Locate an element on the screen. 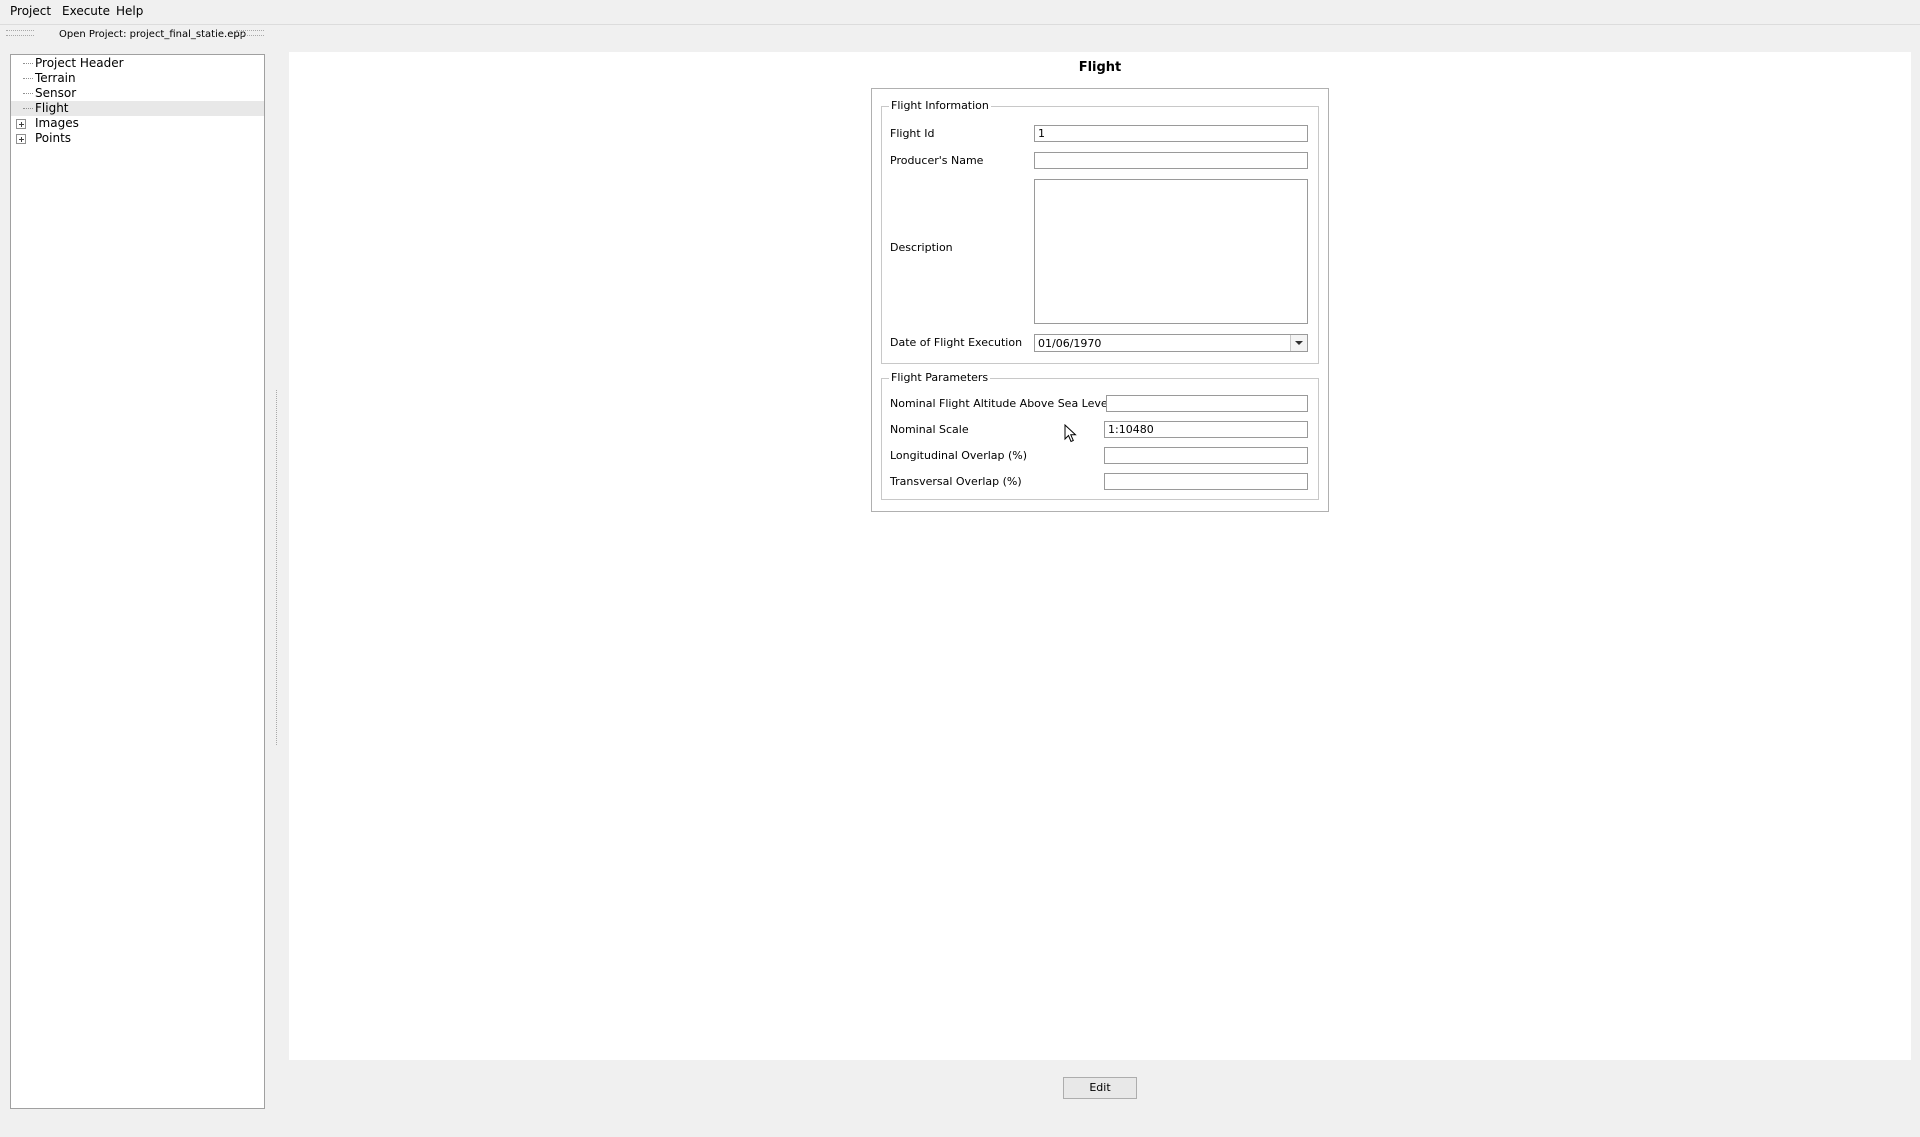  tree-item-label: Flight is located at coordinates (52, 108).